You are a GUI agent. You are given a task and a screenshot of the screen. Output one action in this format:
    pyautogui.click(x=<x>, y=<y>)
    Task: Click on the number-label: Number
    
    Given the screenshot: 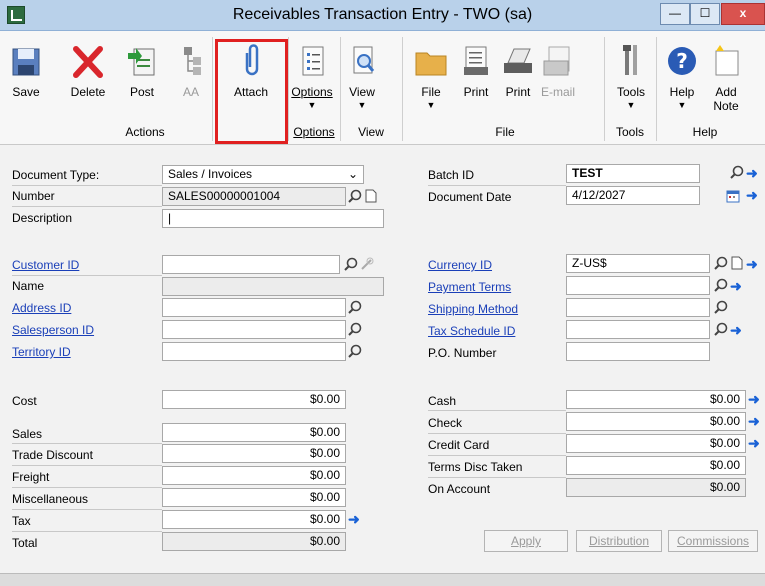 What is the action you would take?
    pyautogui.click(x=33, y=196)
    